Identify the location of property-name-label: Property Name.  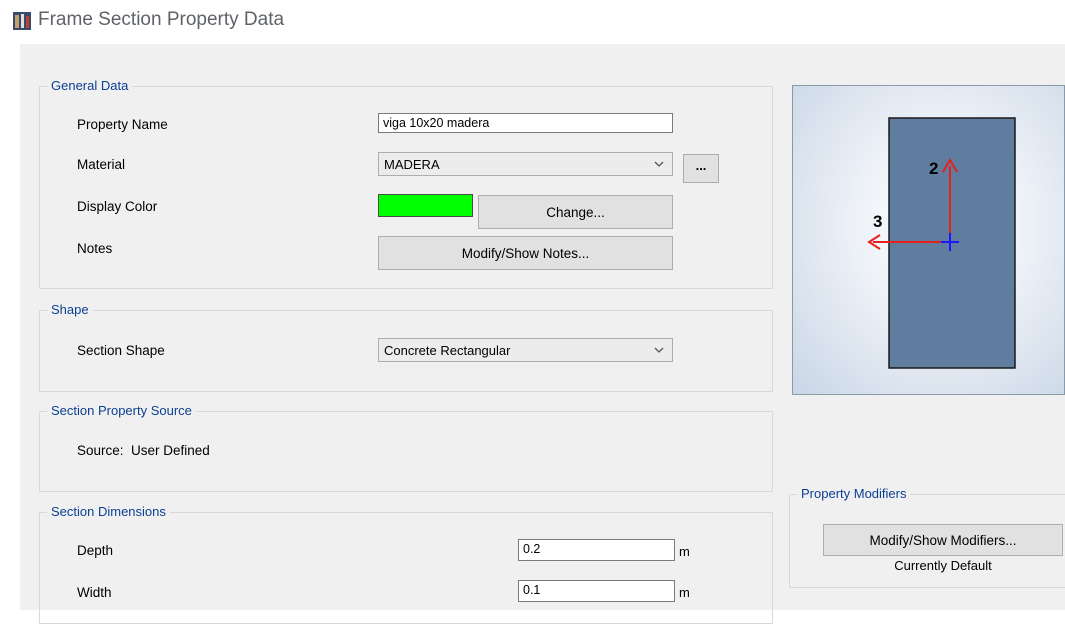
(122, 124).